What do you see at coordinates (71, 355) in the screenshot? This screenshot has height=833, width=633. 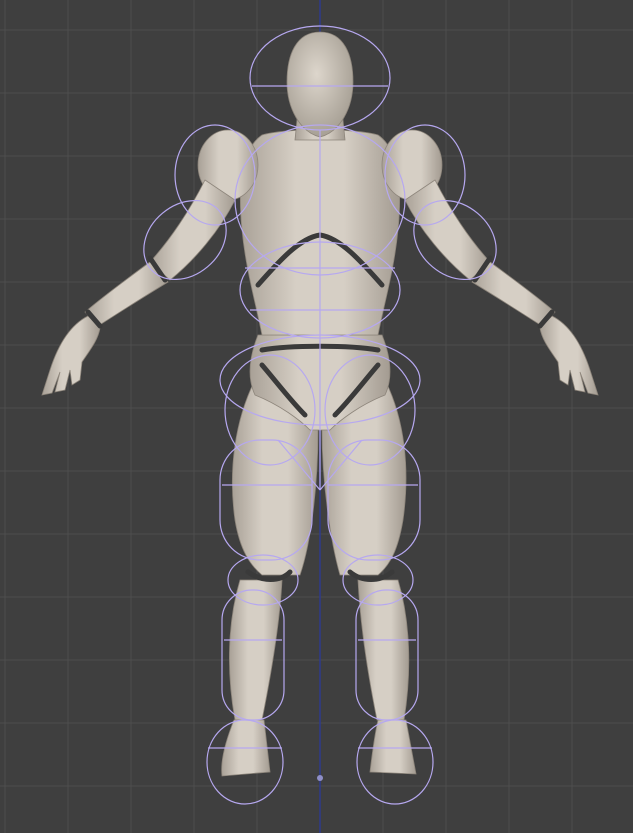 I see `left-hand` at bounding box center [71, 355].